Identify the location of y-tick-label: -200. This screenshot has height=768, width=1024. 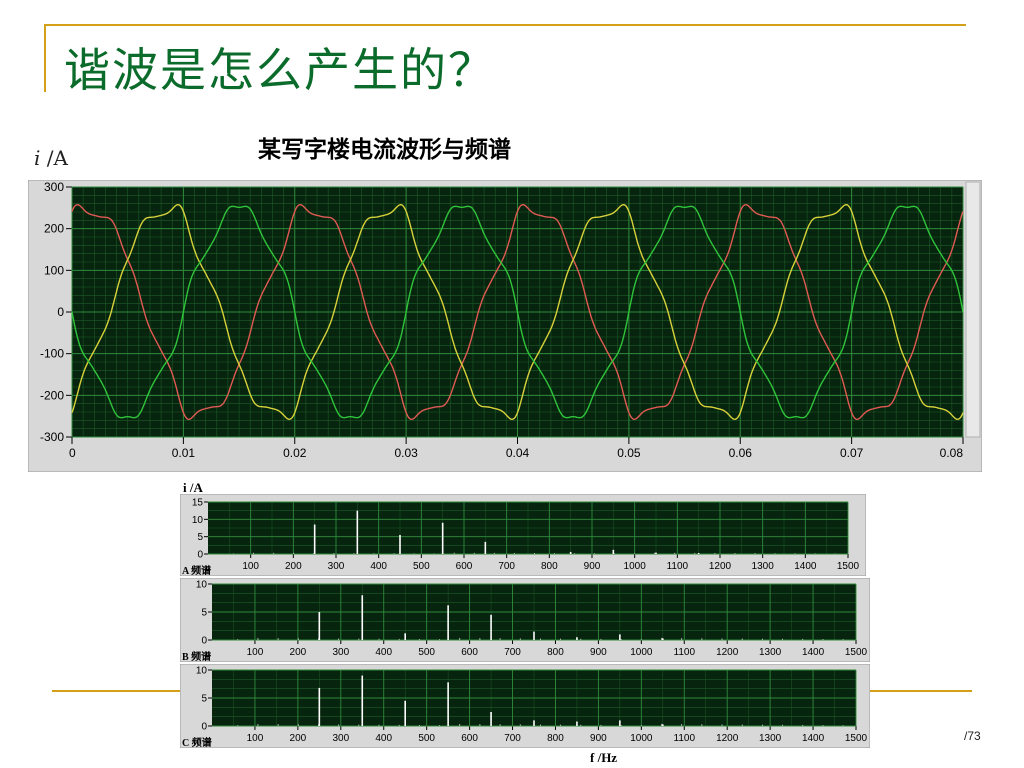
(52, 395).